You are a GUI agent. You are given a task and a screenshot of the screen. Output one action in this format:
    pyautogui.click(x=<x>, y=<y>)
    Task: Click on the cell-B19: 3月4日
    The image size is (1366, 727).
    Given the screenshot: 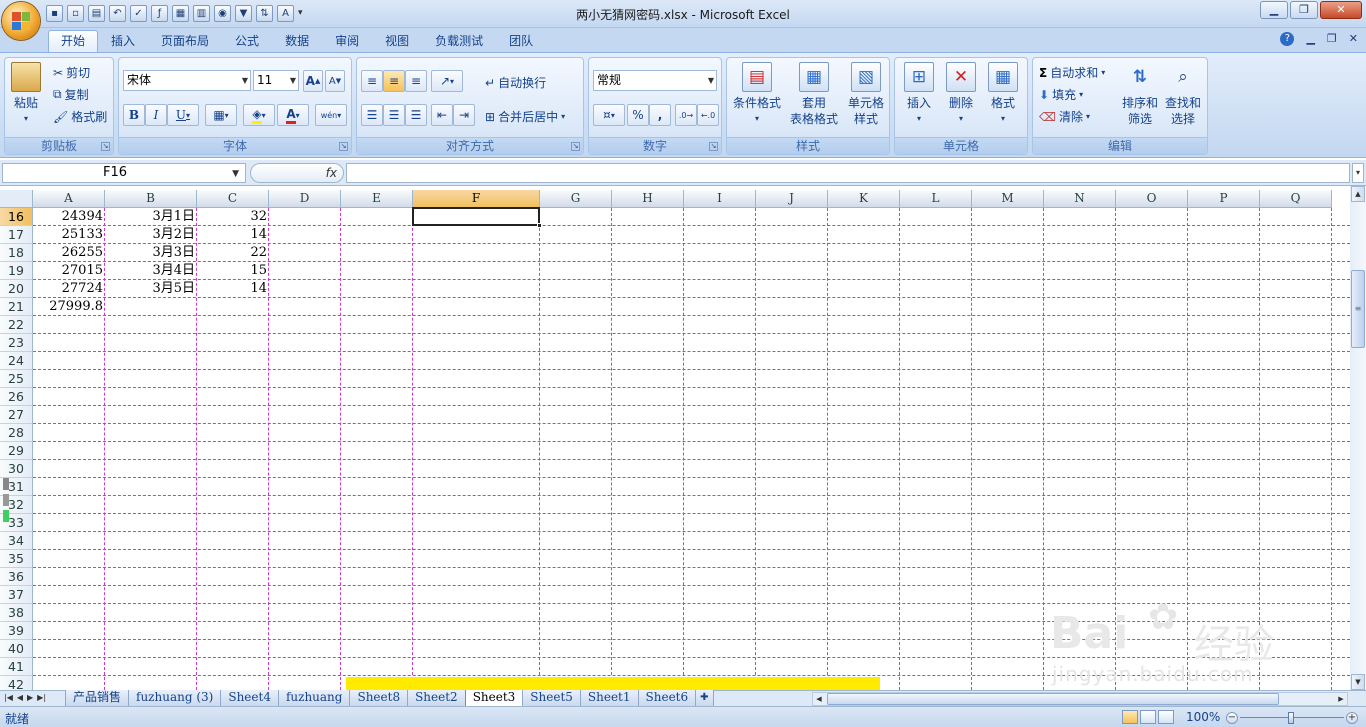 What is the action you would take?
    pyautogui.click(x=151, y=270)
    